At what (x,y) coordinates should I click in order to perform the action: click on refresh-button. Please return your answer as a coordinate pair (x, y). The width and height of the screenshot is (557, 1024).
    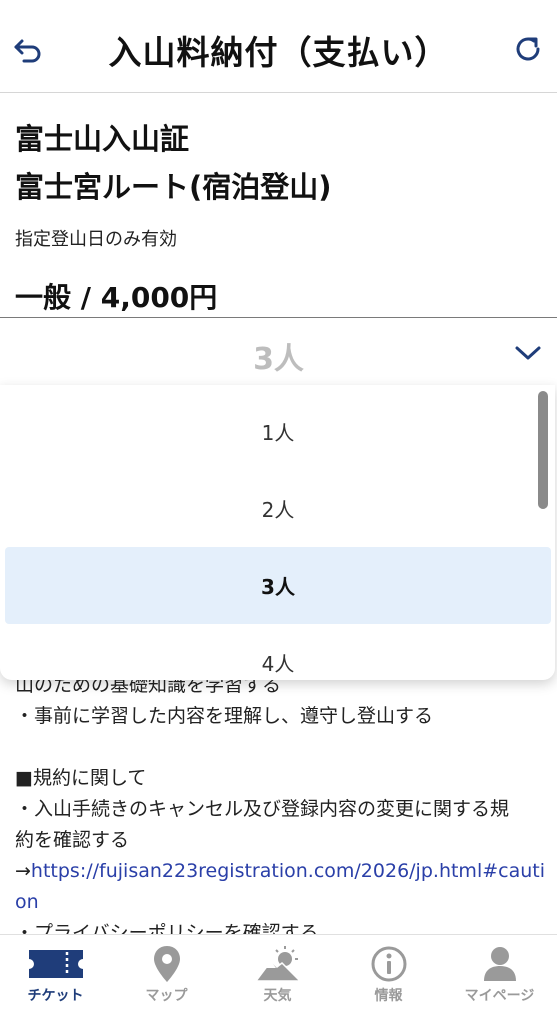
    Looking at the image, I should click on (529, 50).